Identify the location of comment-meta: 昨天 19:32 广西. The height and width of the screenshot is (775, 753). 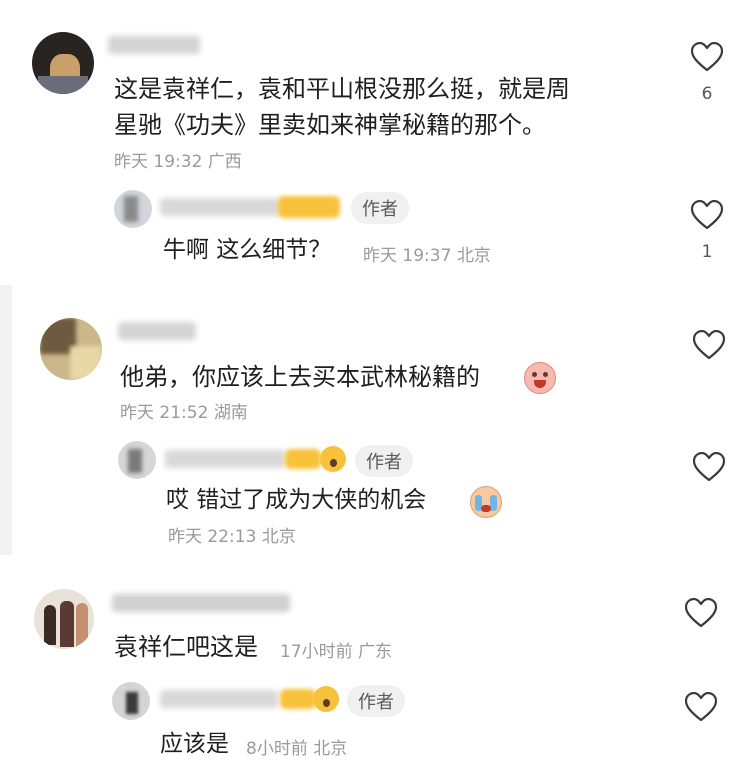
(178, 159).